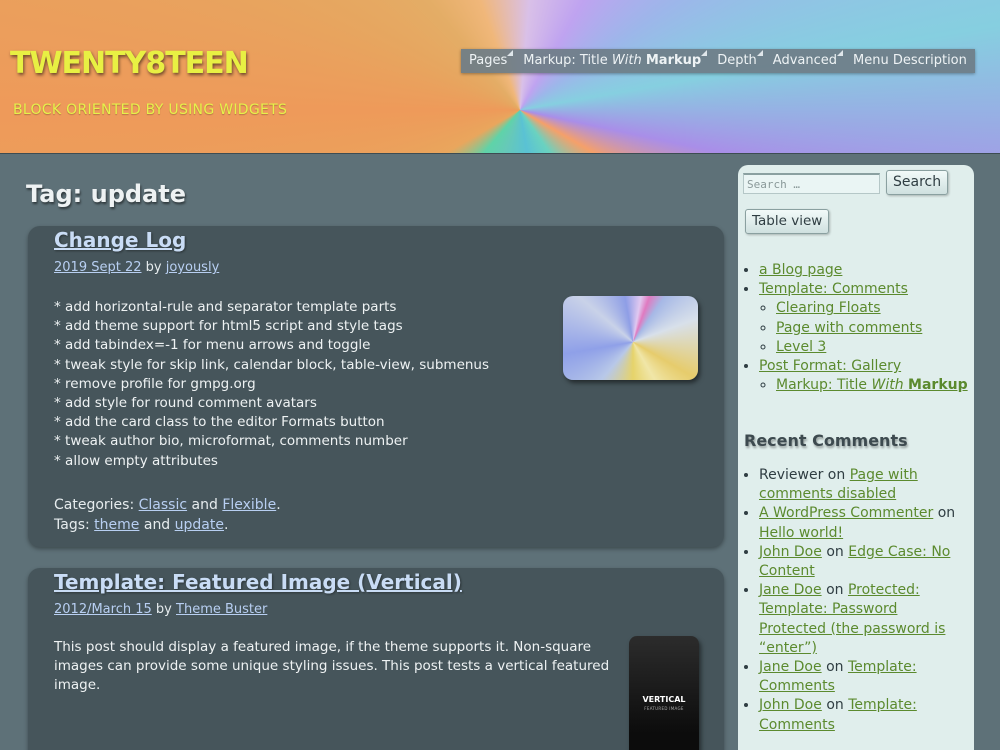  I want to click on tag-link: theme, so click(116, 525).